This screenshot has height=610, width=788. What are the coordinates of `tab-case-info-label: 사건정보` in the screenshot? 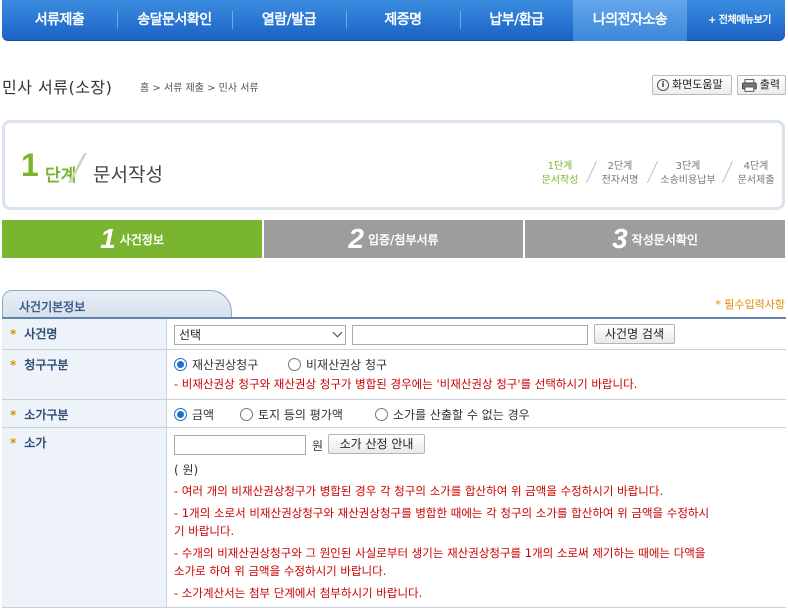 It's located at (141, 239).